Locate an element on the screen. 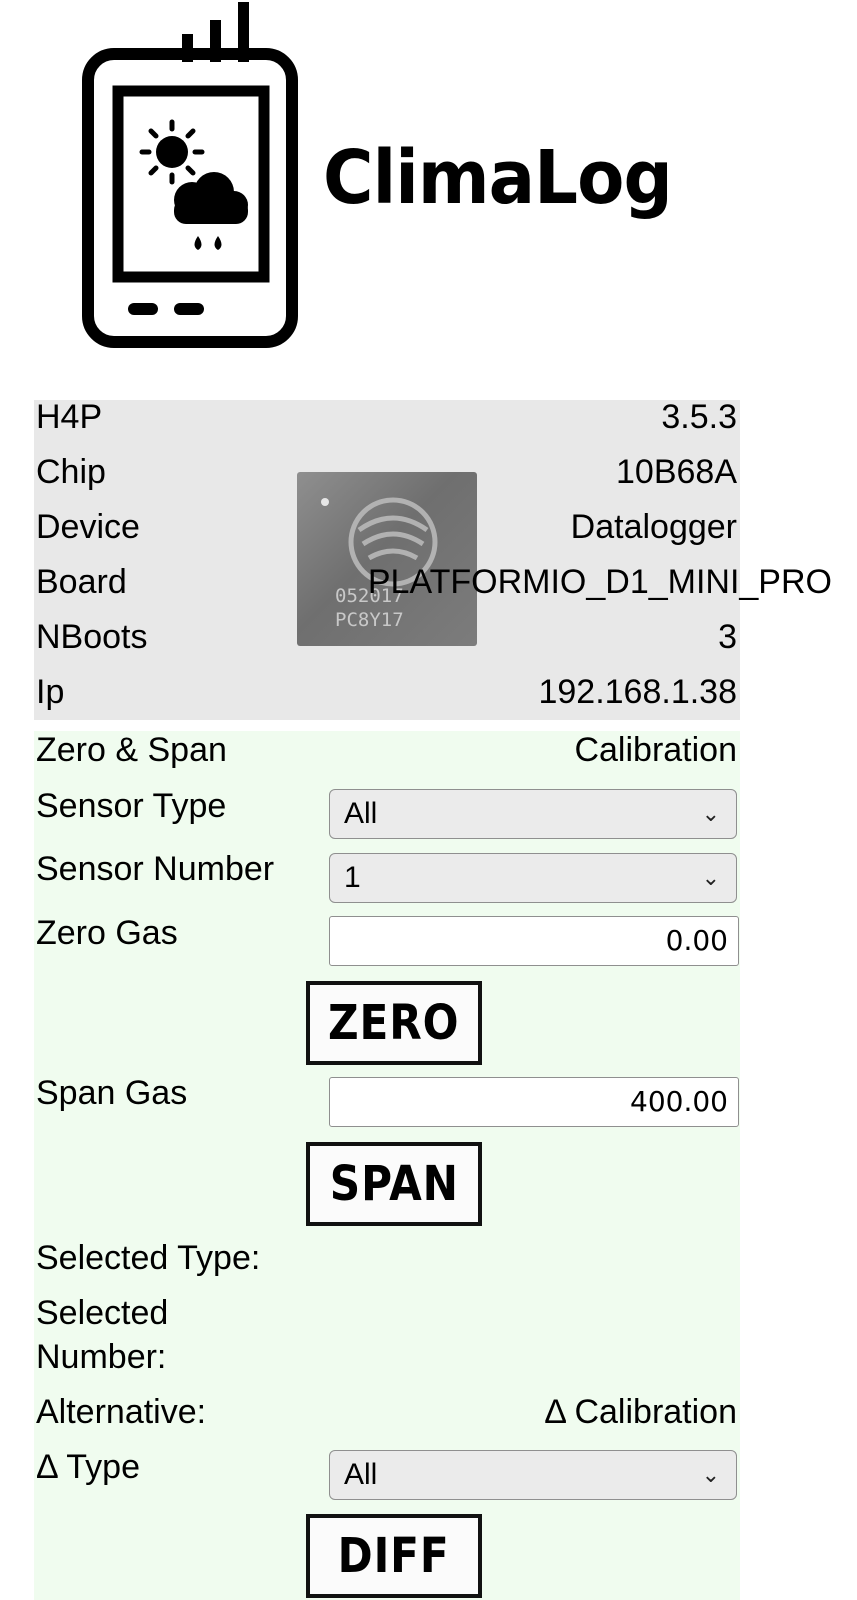 The height and width of the screenshot is (1600, 857). zero-gas-label: Zero Gas is located at coordinates (107, 933).